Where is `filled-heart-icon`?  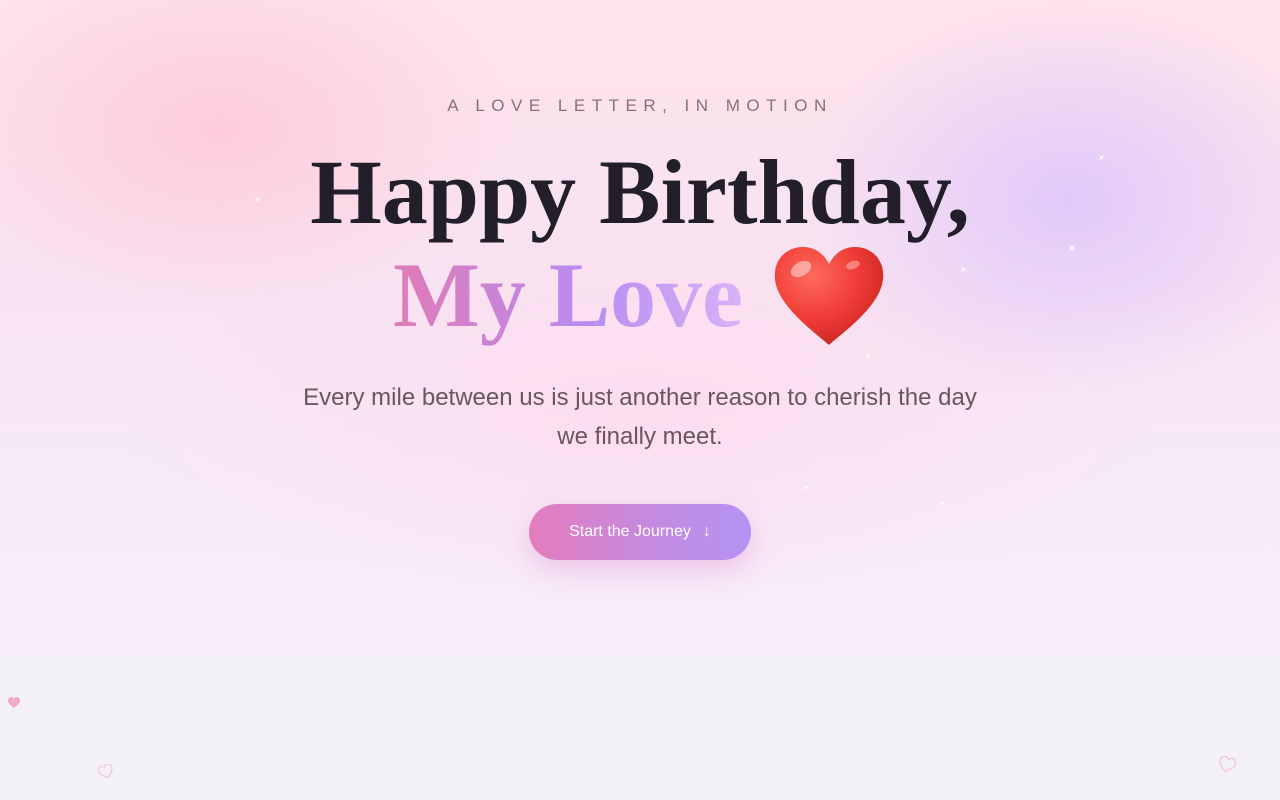 filled-heart-icon is located at coordinates (14, 705).